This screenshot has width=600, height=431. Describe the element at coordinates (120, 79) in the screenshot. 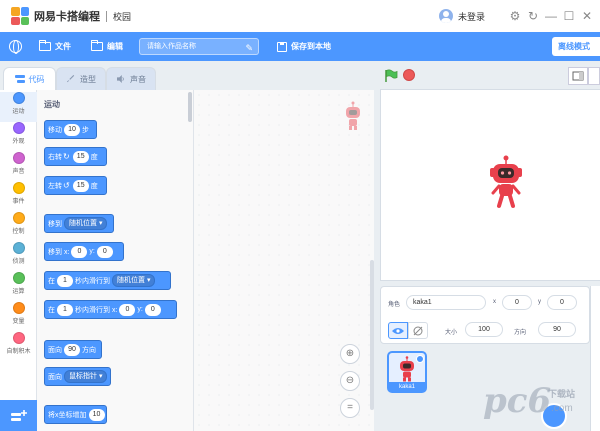

I see `speaker-icon` at that location.